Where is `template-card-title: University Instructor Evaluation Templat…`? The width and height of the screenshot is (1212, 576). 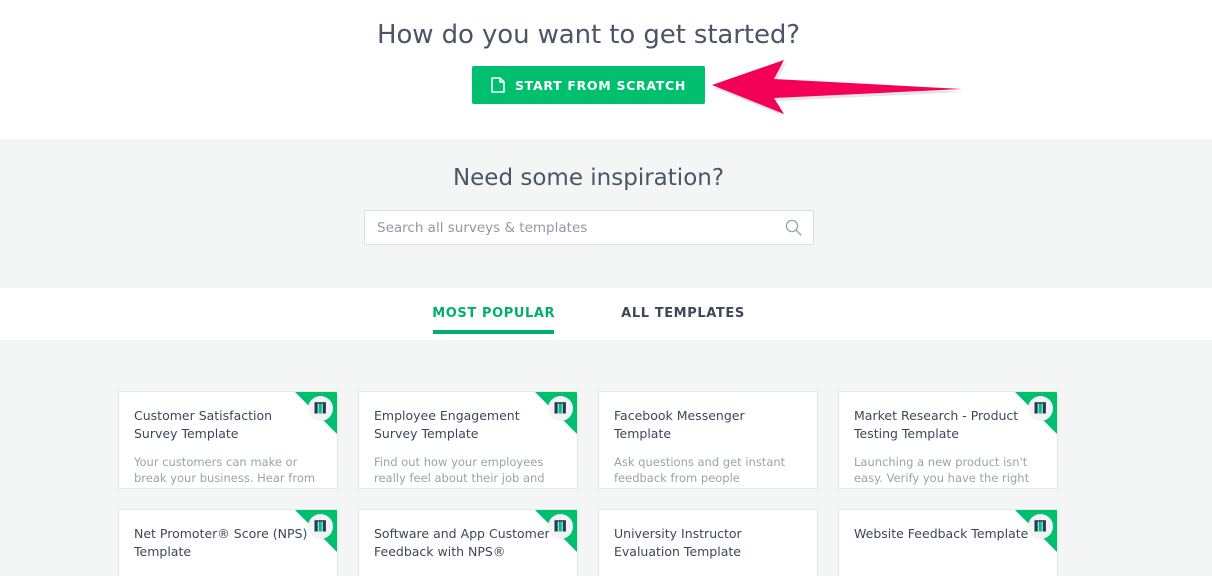
template-card-title: University Instructor Evaluation Templat… is located at coordinates (678, 542).